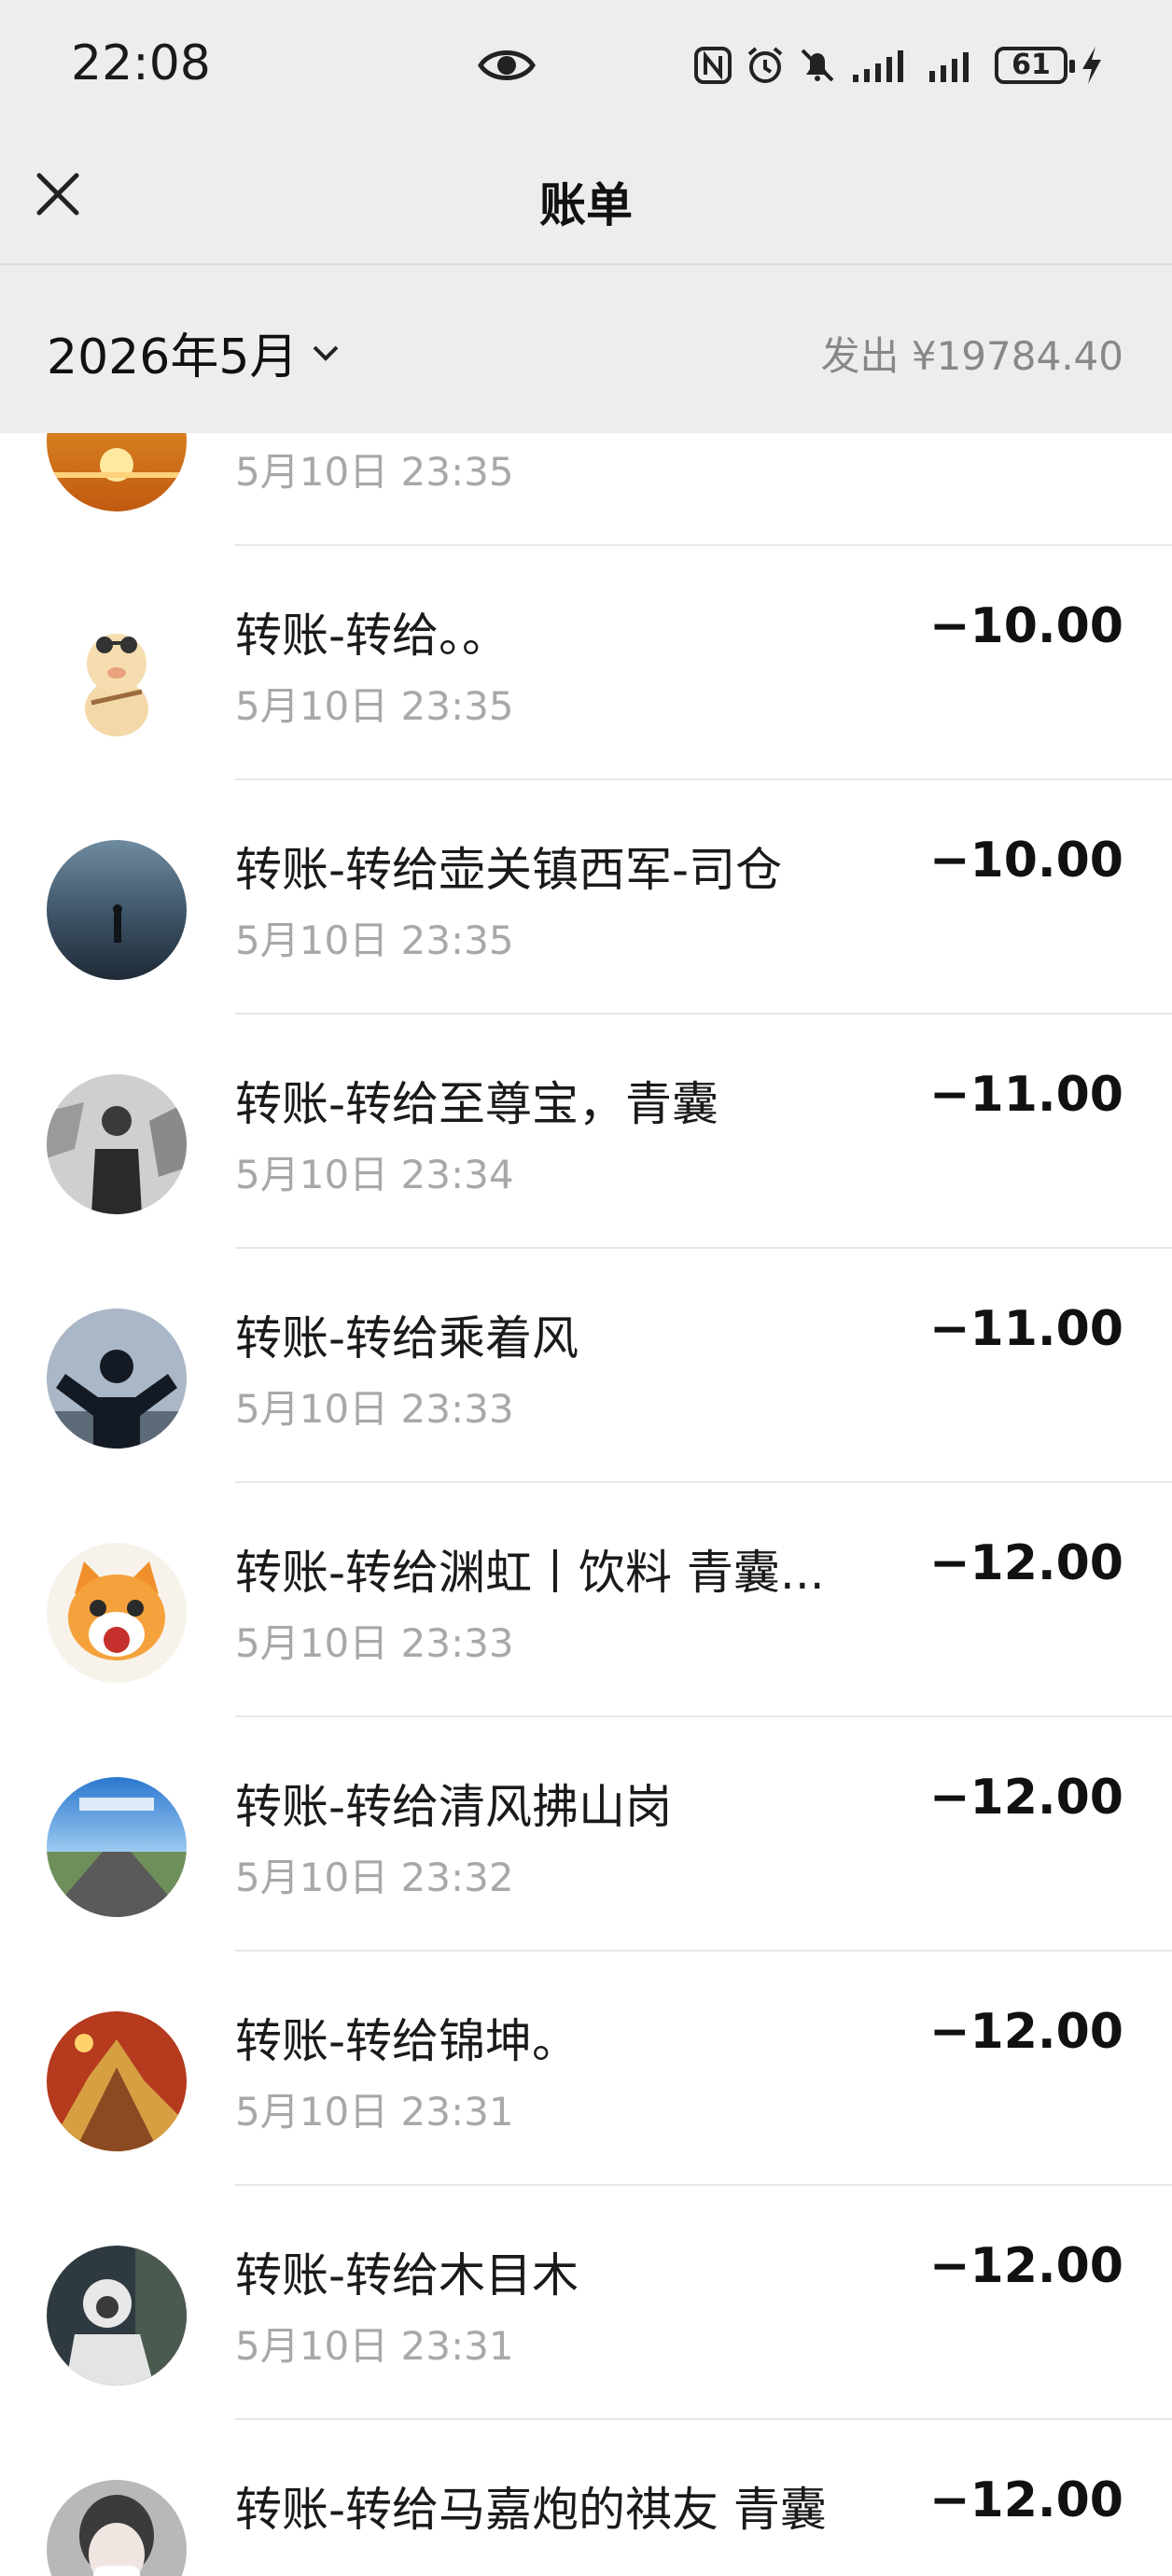 The image size is (1172, 2576). What do you see at coordinates (531, 2510) in the screenshot?
I see `transaction-title: 转账-转给马嘉炮的祺友 青囊` at bounding box center [531, 2510].